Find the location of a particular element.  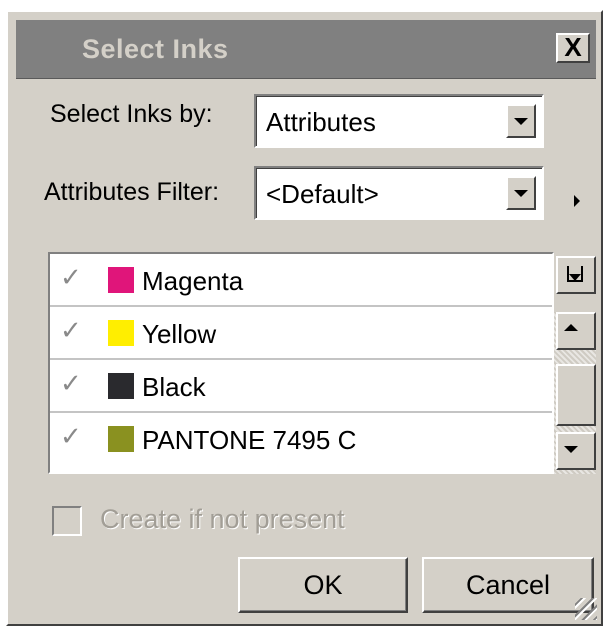

select-inks-by-dropdown-arrow is located at coordinates (521, 121).